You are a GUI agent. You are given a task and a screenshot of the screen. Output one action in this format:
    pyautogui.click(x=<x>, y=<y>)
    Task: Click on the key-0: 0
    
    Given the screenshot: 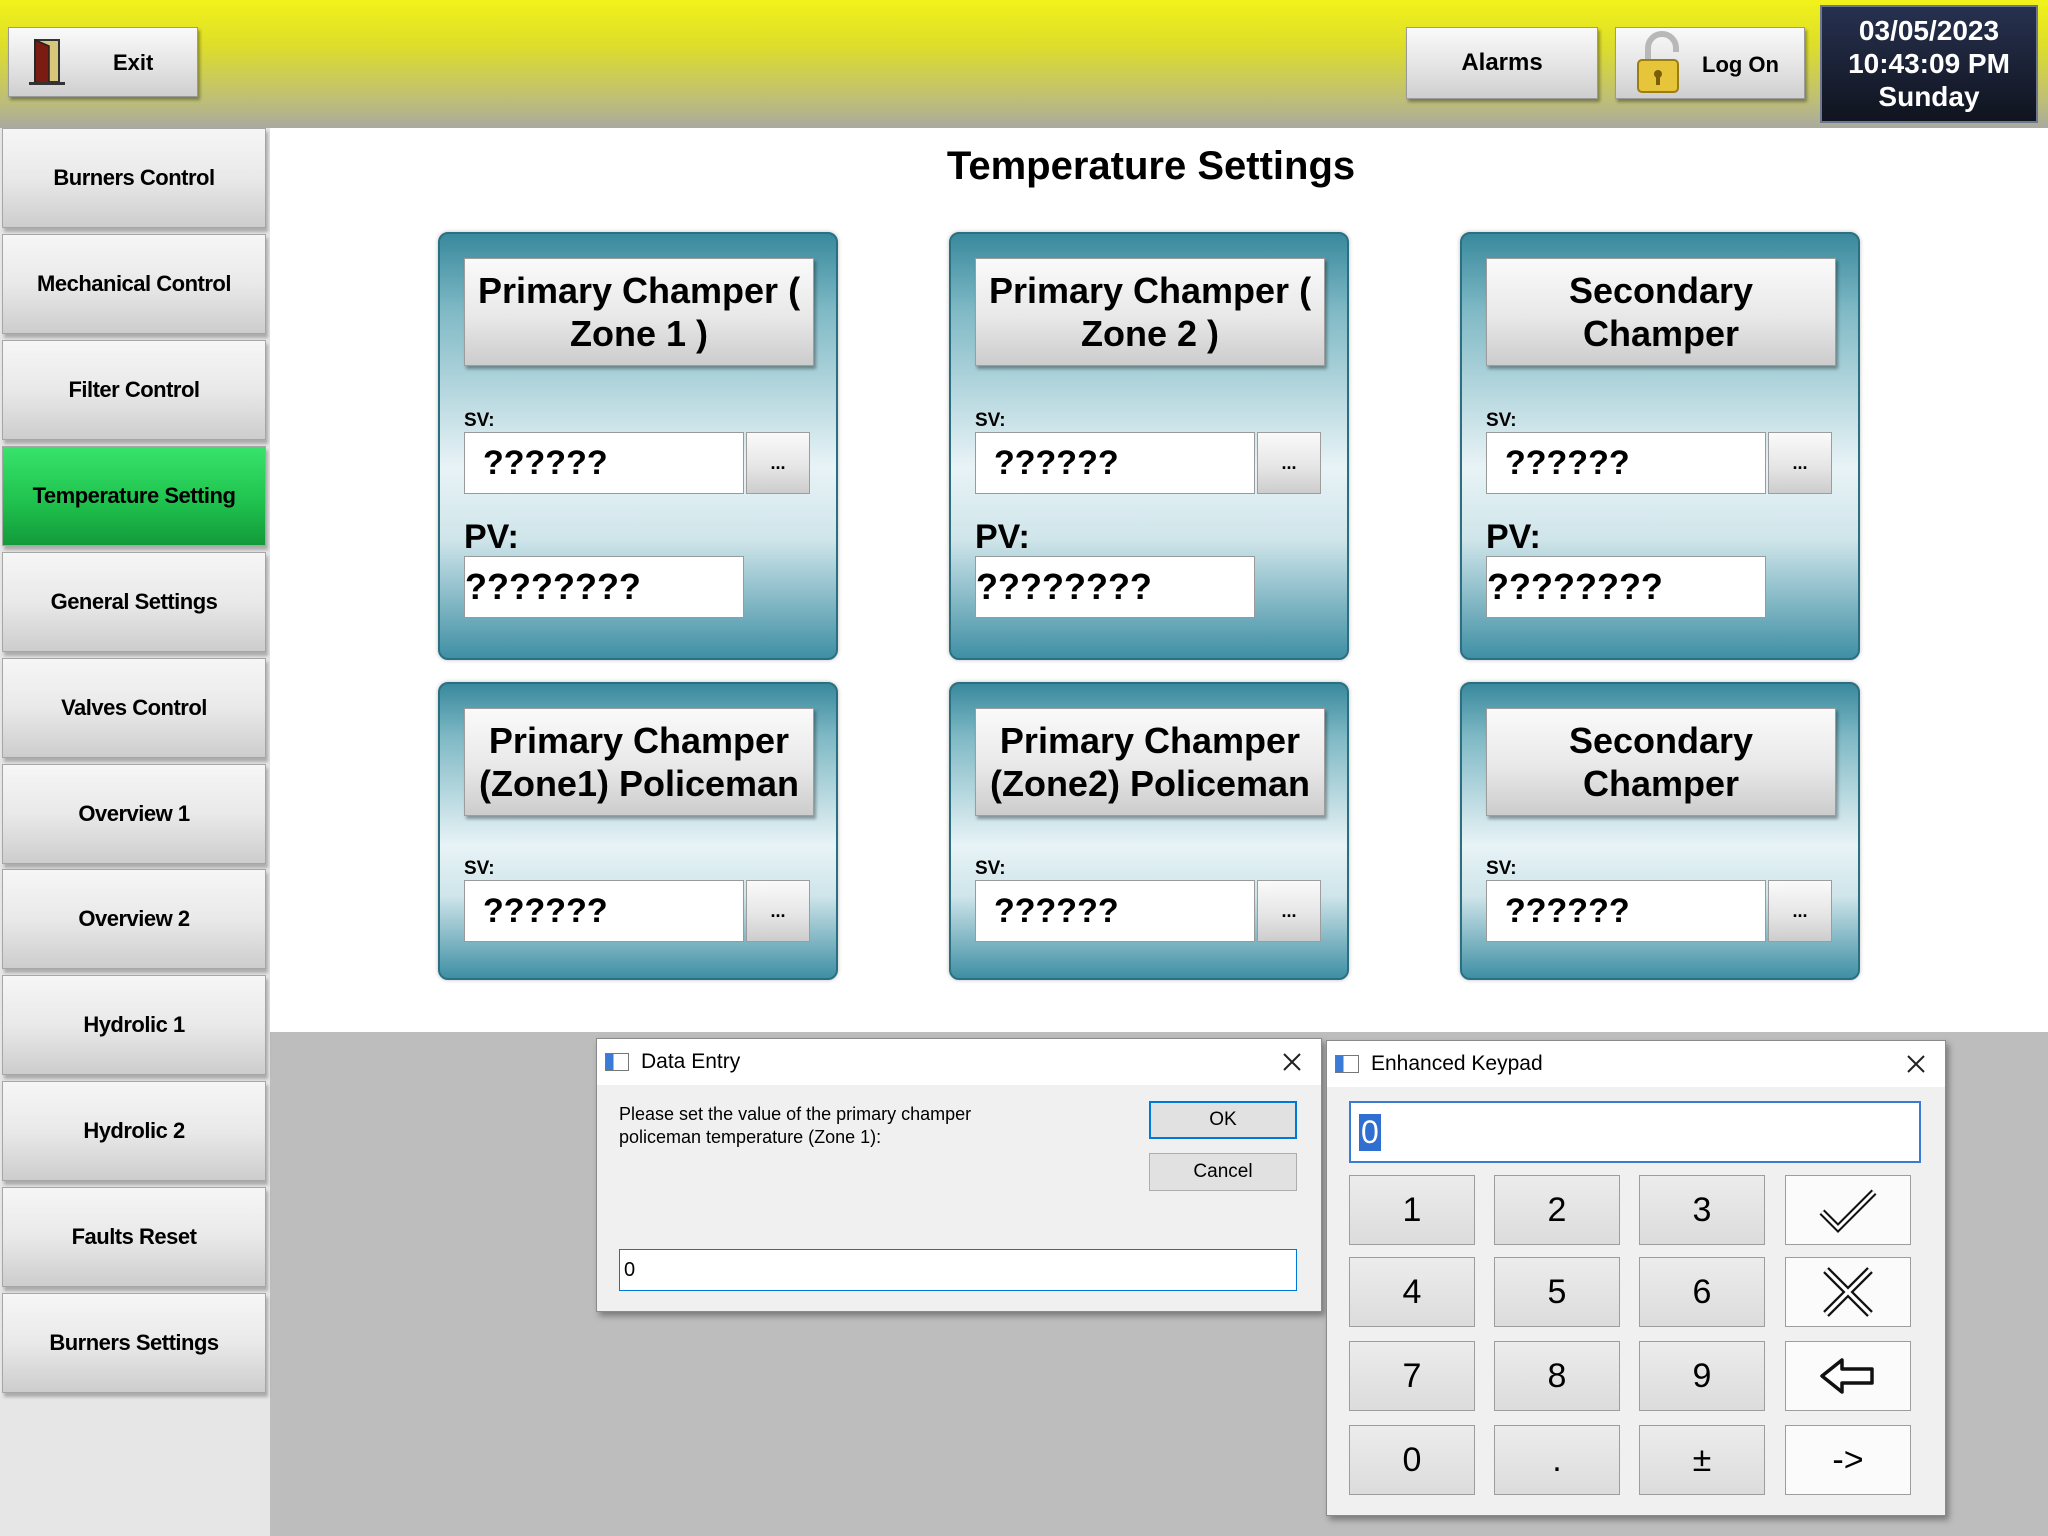 What is the action you would take?
    pyautogui.click(x=1412, y=1460)
    